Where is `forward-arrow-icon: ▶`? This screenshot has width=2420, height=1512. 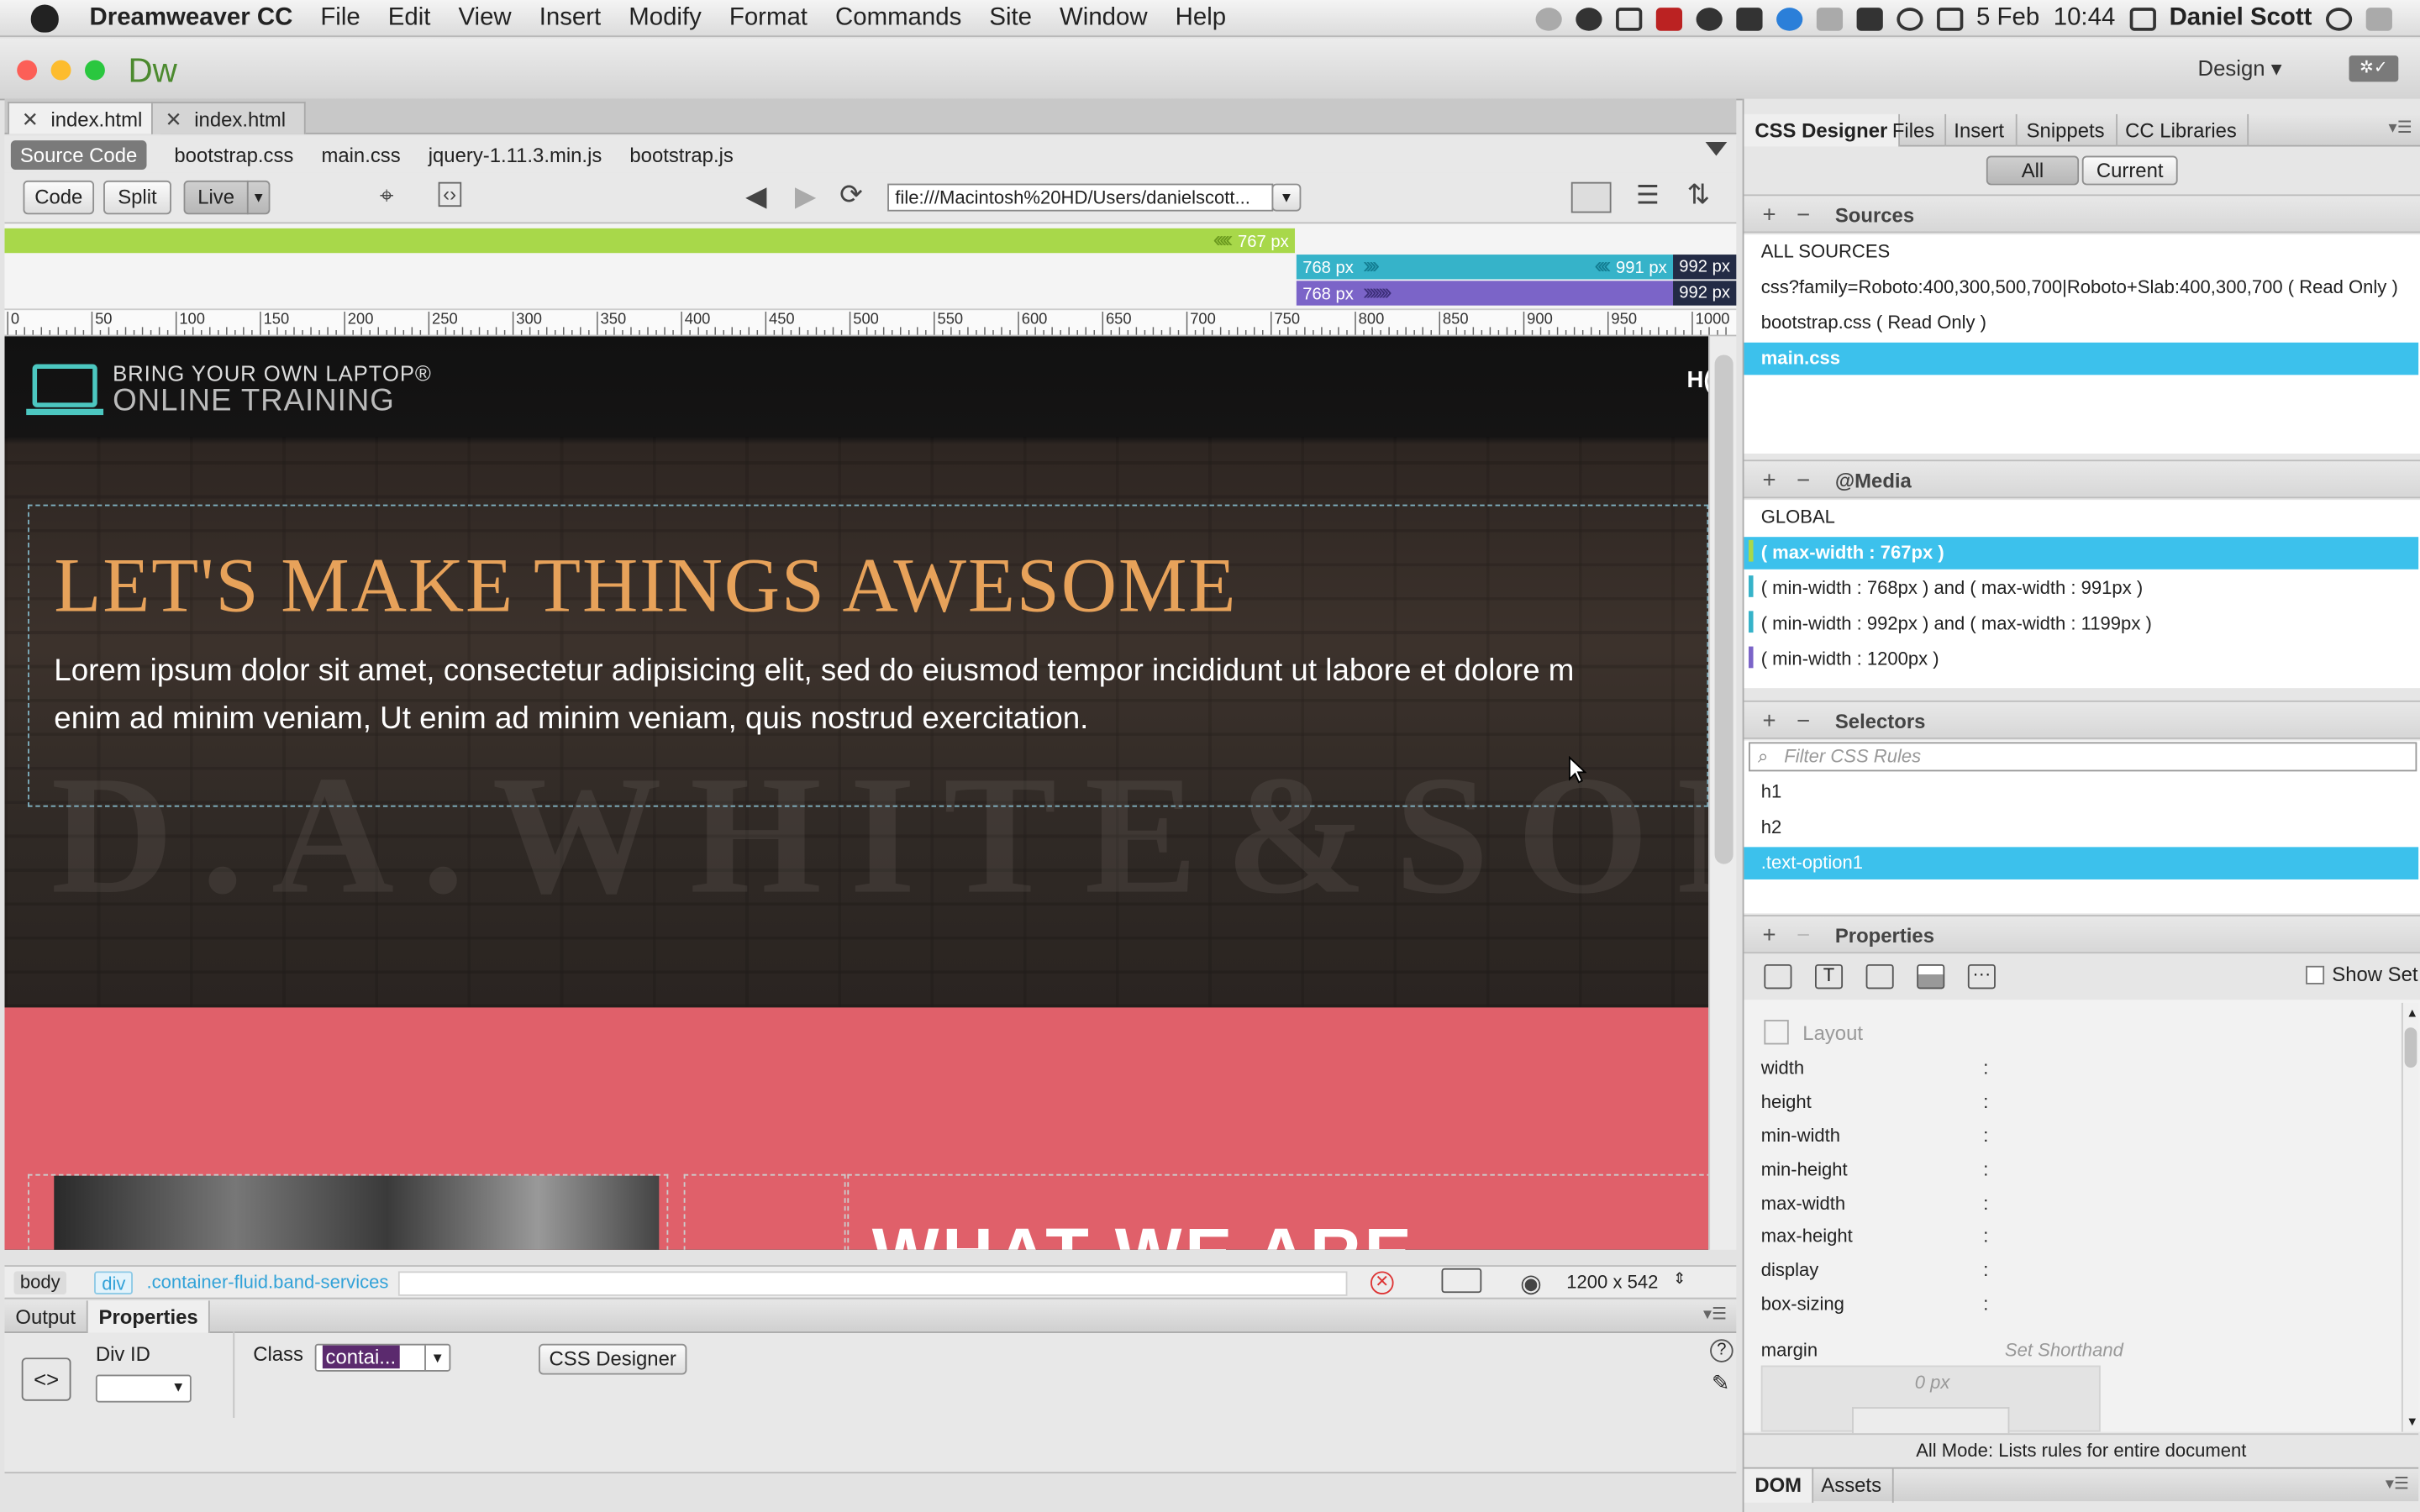 forward-arrow-icon: ▶ is located at coordinates (805, 197).